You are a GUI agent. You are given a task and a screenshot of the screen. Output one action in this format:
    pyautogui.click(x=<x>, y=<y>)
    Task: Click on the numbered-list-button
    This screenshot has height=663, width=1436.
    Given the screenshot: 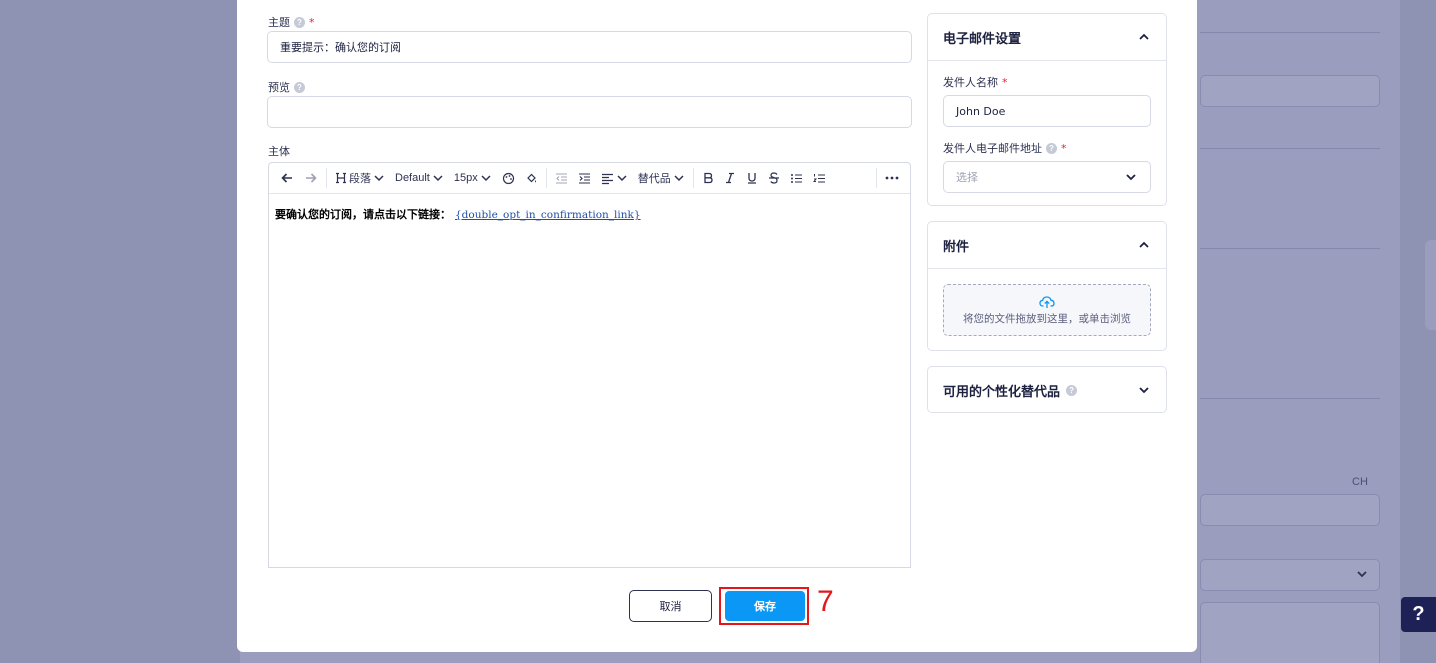 What is the action you would take?
    pyautogui.click(x=819, y=178)
    